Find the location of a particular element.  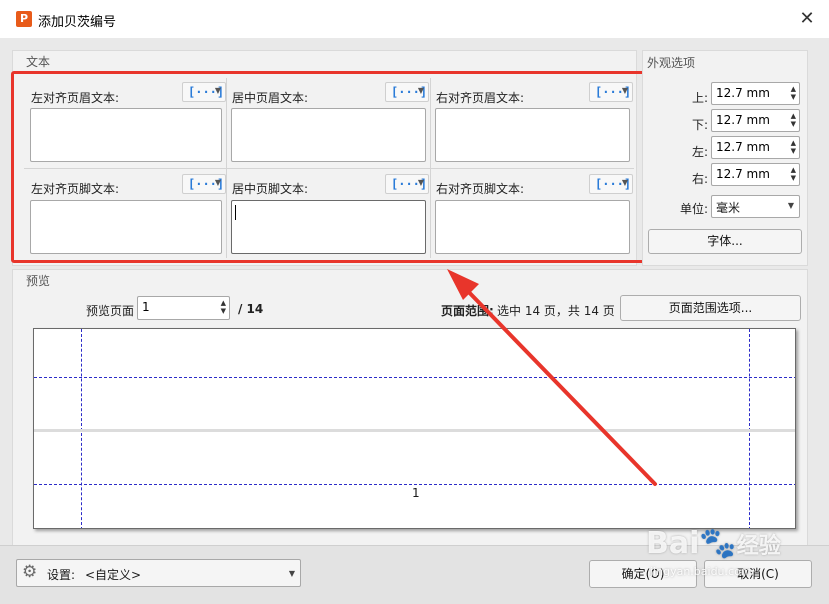

right-margin-value: 12.7 mm is located at coordinates (743, 174).